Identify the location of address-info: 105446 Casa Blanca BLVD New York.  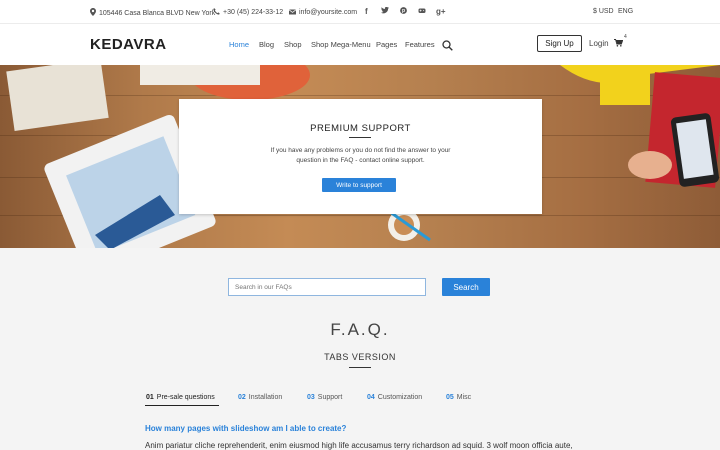
(152, 13).